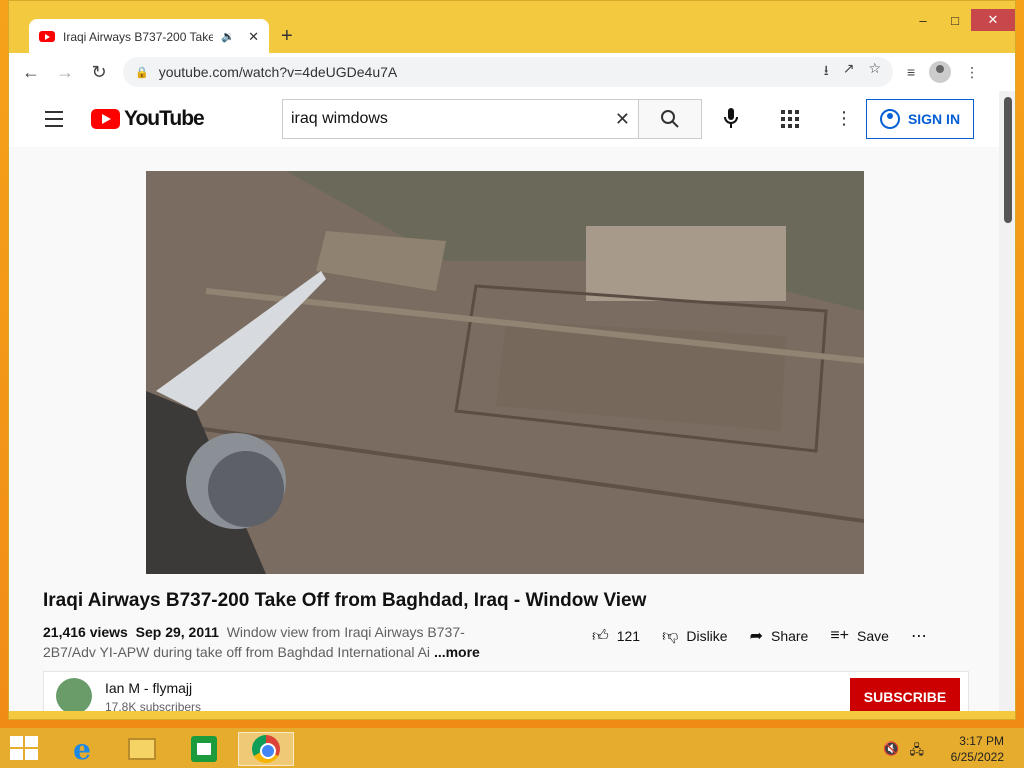  What do you see at coordinates (919, 636) in the screenshot?
I see `more-actions-icon: ⋯` at bounding box center [919, 636].